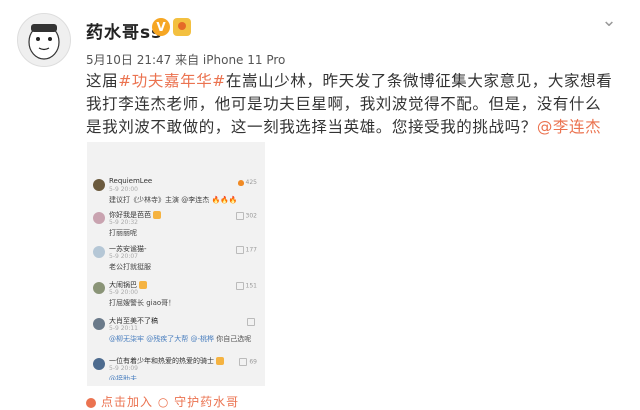 This screenshot has width=640, height=410. I want to click on like-count: 177, so click(251, 250).